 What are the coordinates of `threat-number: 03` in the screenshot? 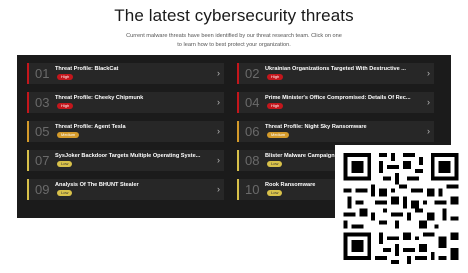 It's located at (42, 102).